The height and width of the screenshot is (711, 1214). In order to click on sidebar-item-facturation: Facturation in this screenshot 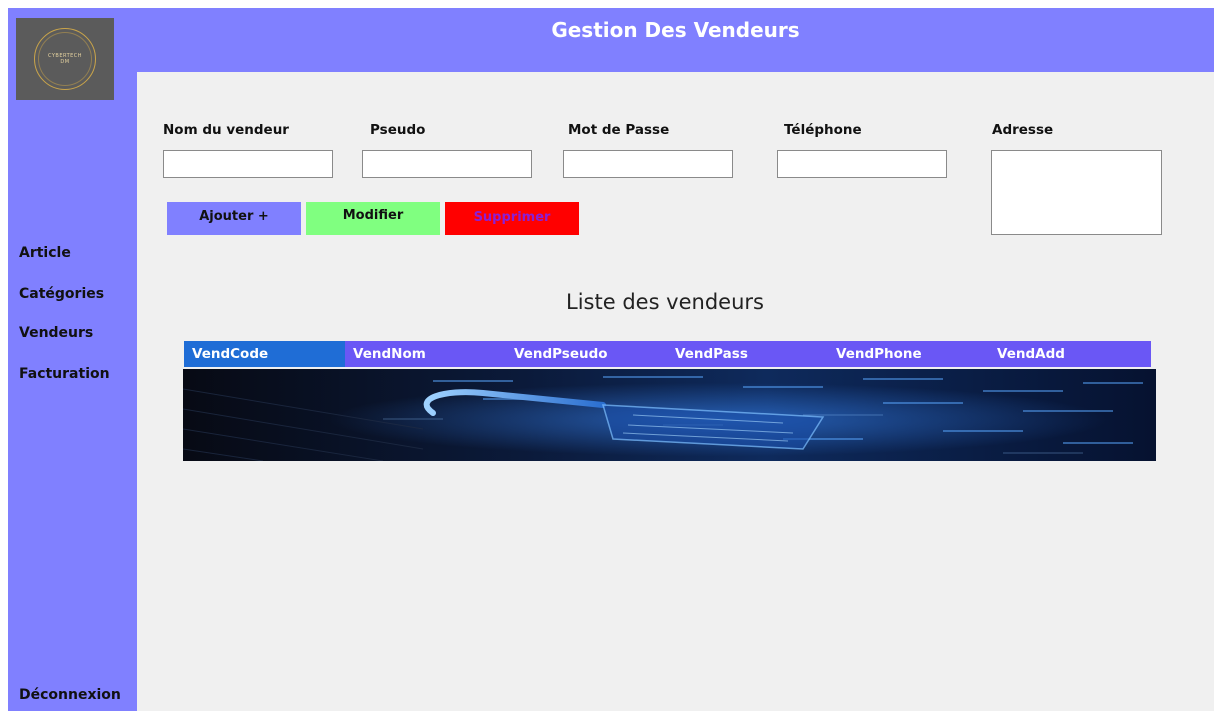, I will do `click(64, 374)`.